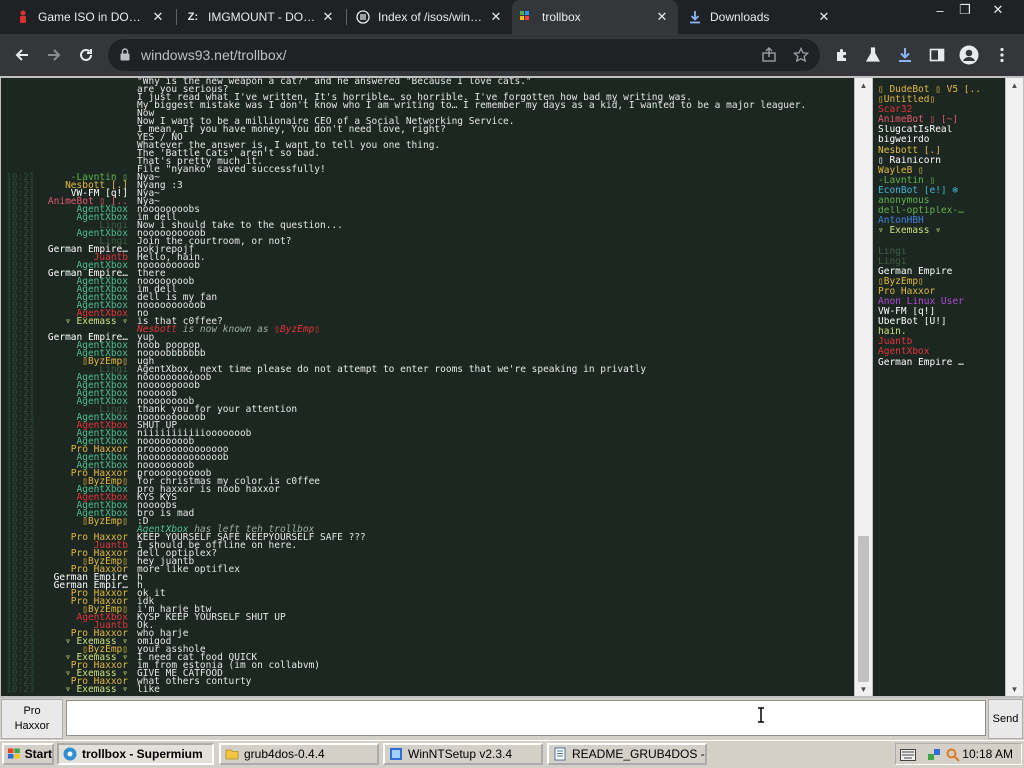 The image size is (1024, 768). What do you see at coordinates (939, 241) in the screenshot?
I see `user-list-item` at bounding box center [939, 241].